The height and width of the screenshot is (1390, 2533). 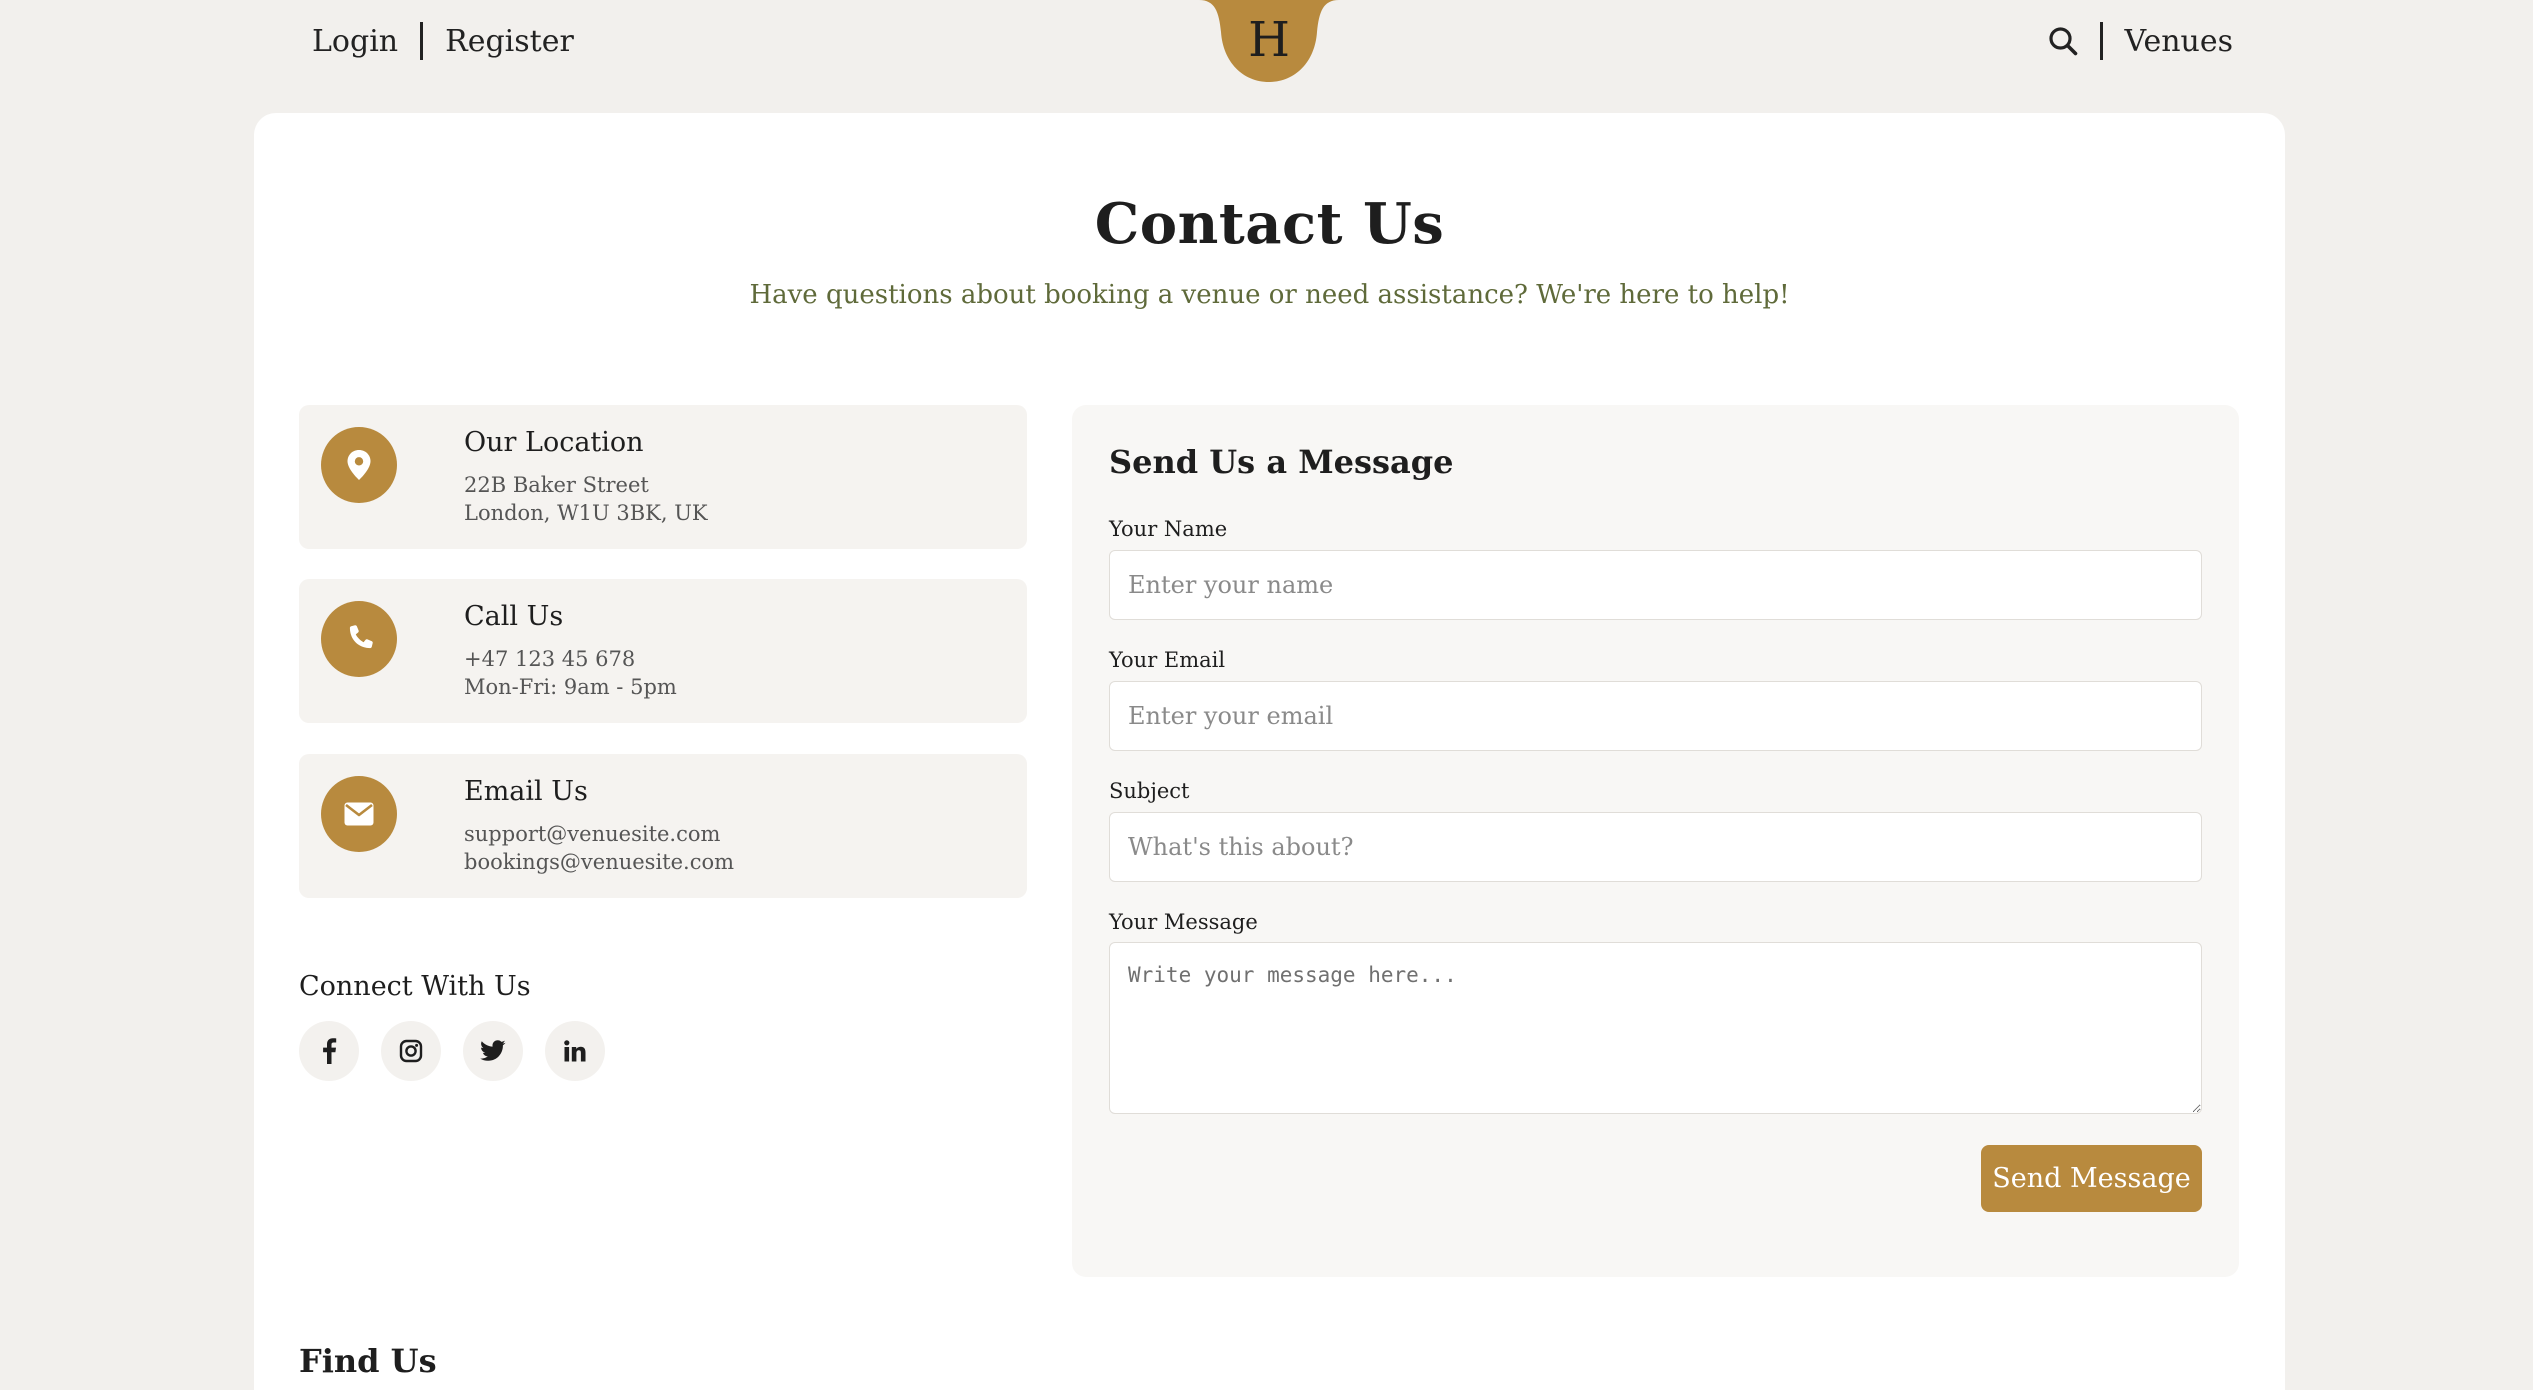 What do you see at coordinates (2091, 1178) in the screenshot?
I see `send-message-button: Send Message` at bounding box center [2091, 1178].